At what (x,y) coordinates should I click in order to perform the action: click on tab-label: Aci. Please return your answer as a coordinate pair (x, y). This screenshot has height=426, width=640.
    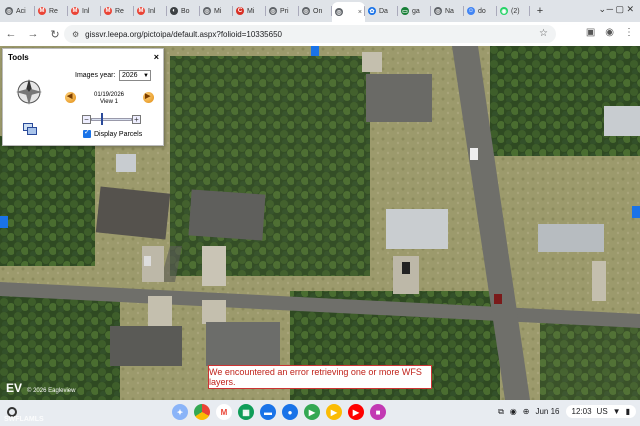
    Looking at the image, I should click on (21, 11).